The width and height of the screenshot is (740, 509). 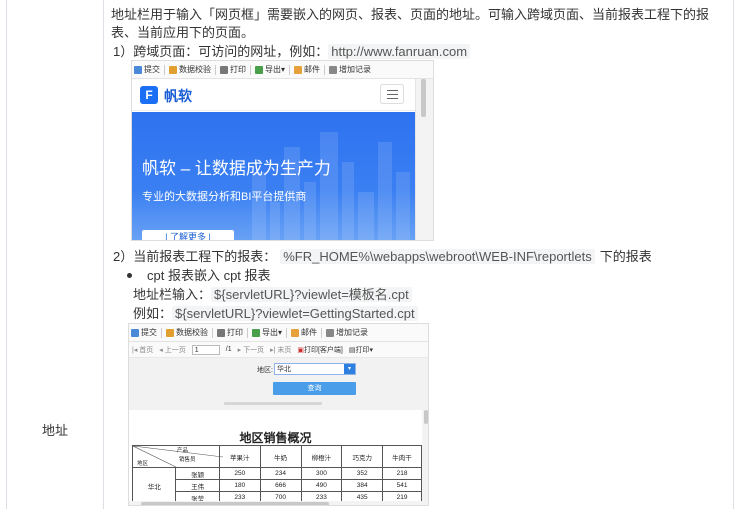 I want to click on report-title: 地区销售概况, so click(x=275, y=438).